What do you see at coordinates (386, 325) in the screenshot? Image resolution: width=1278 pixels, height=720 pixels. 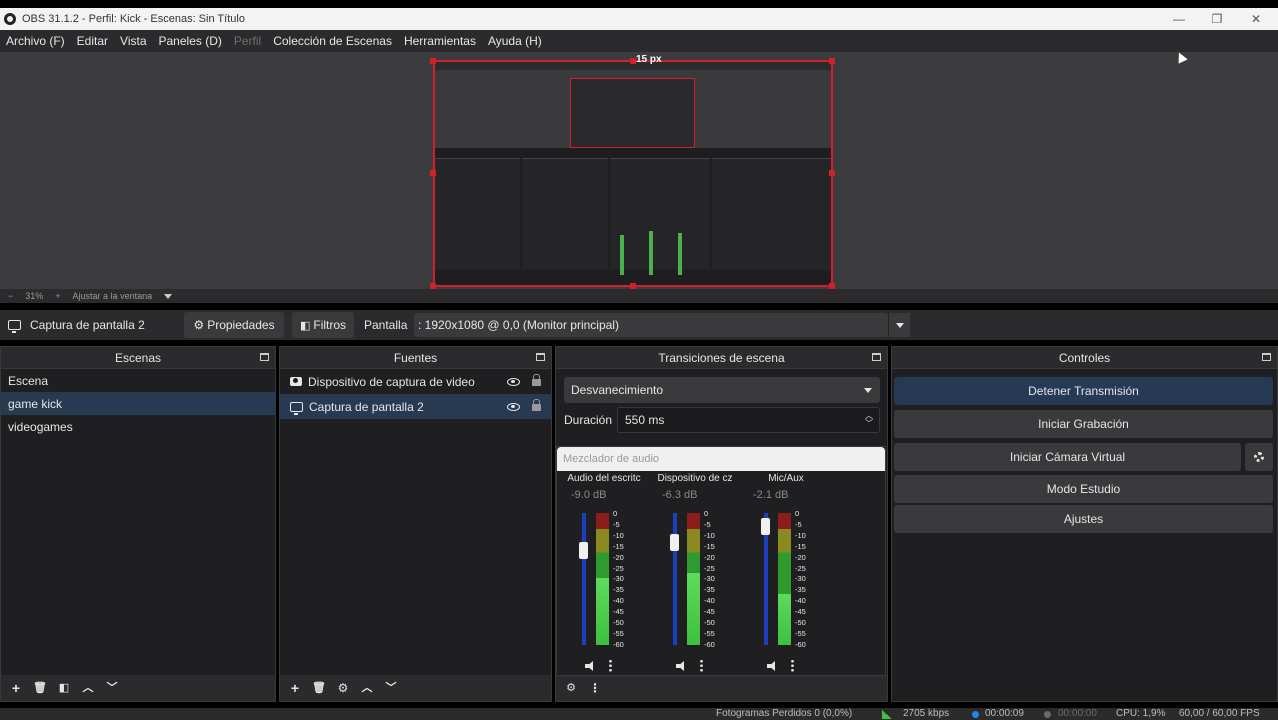 I see `display-label: Pantalla` at bounding box center [386, 325].